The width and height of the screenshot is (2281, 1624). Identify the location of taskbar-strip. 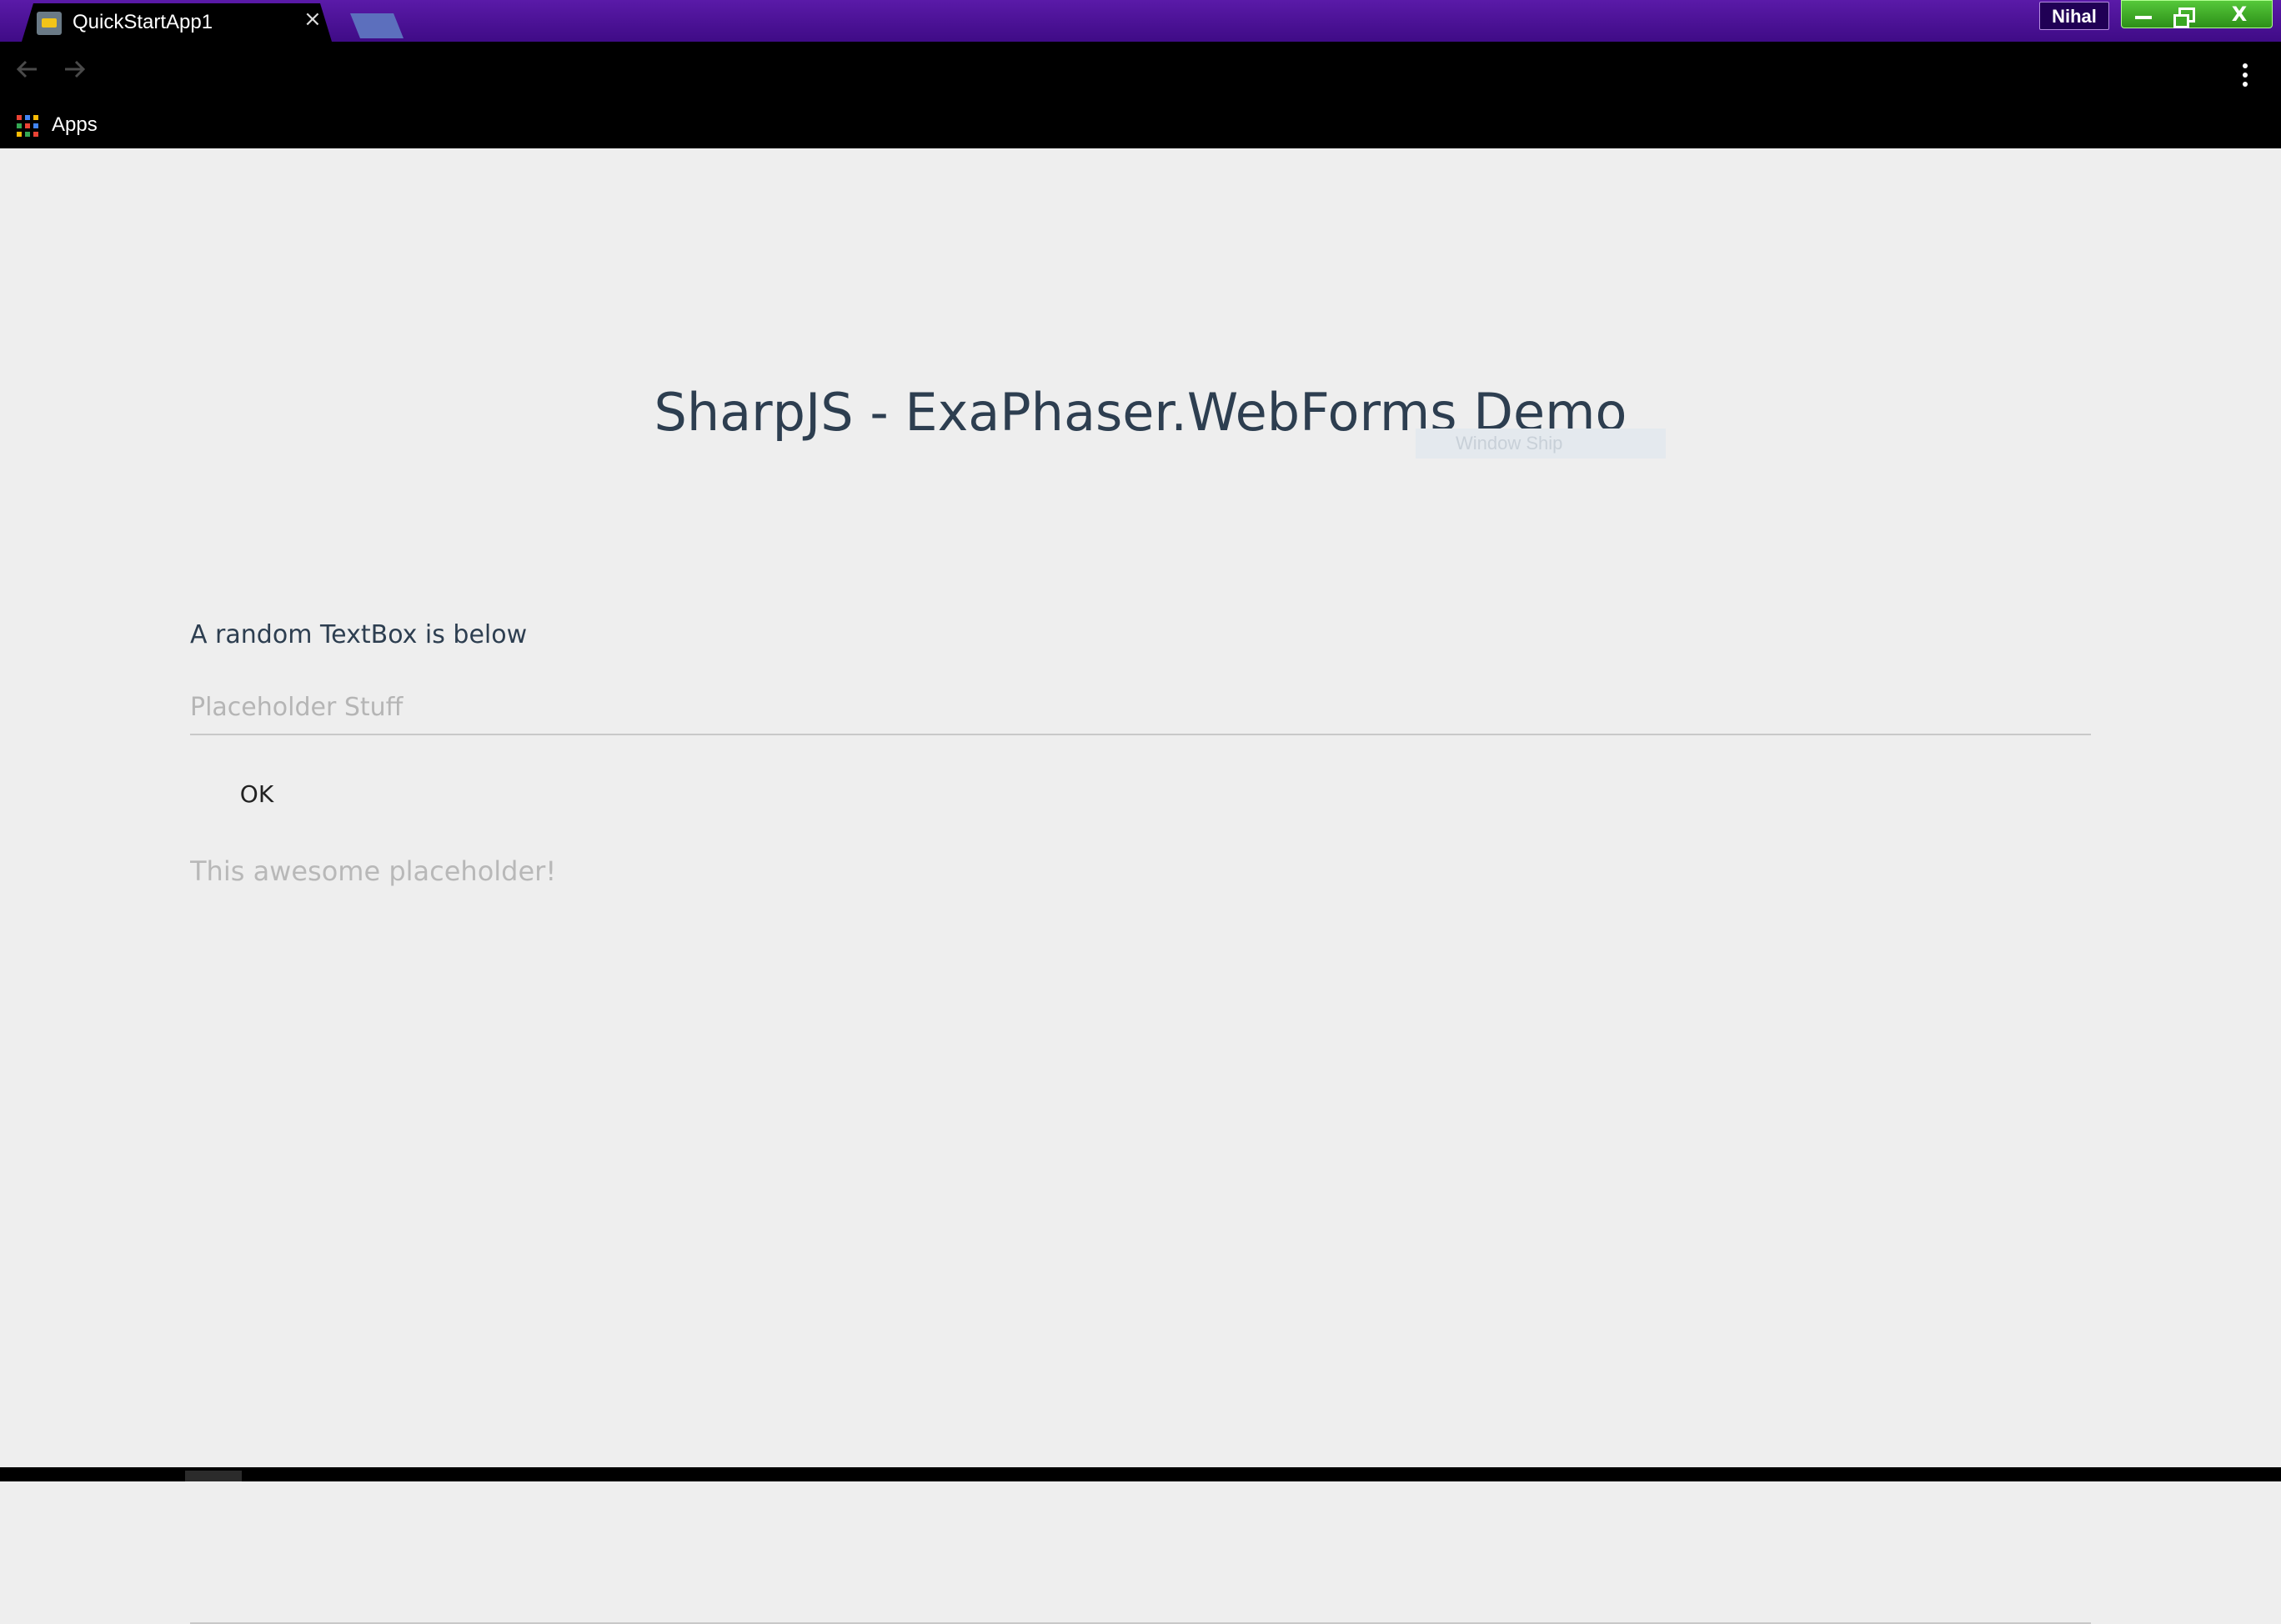
(1140, 1474).